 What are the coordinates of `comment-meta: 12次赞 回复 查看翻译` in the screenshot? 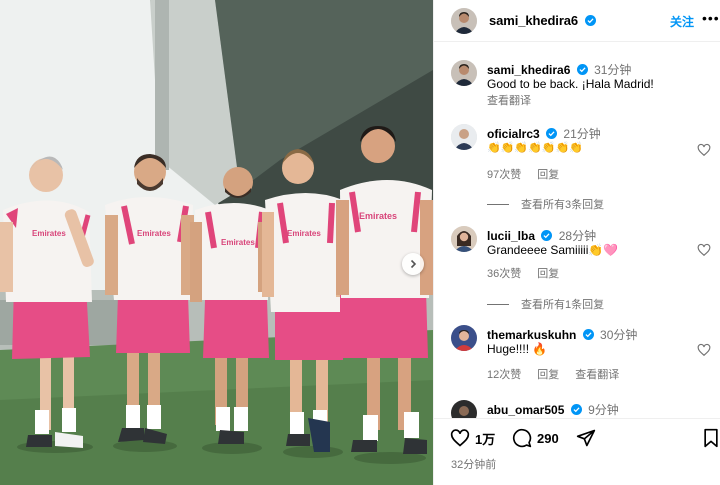 It's located at (553, 374).